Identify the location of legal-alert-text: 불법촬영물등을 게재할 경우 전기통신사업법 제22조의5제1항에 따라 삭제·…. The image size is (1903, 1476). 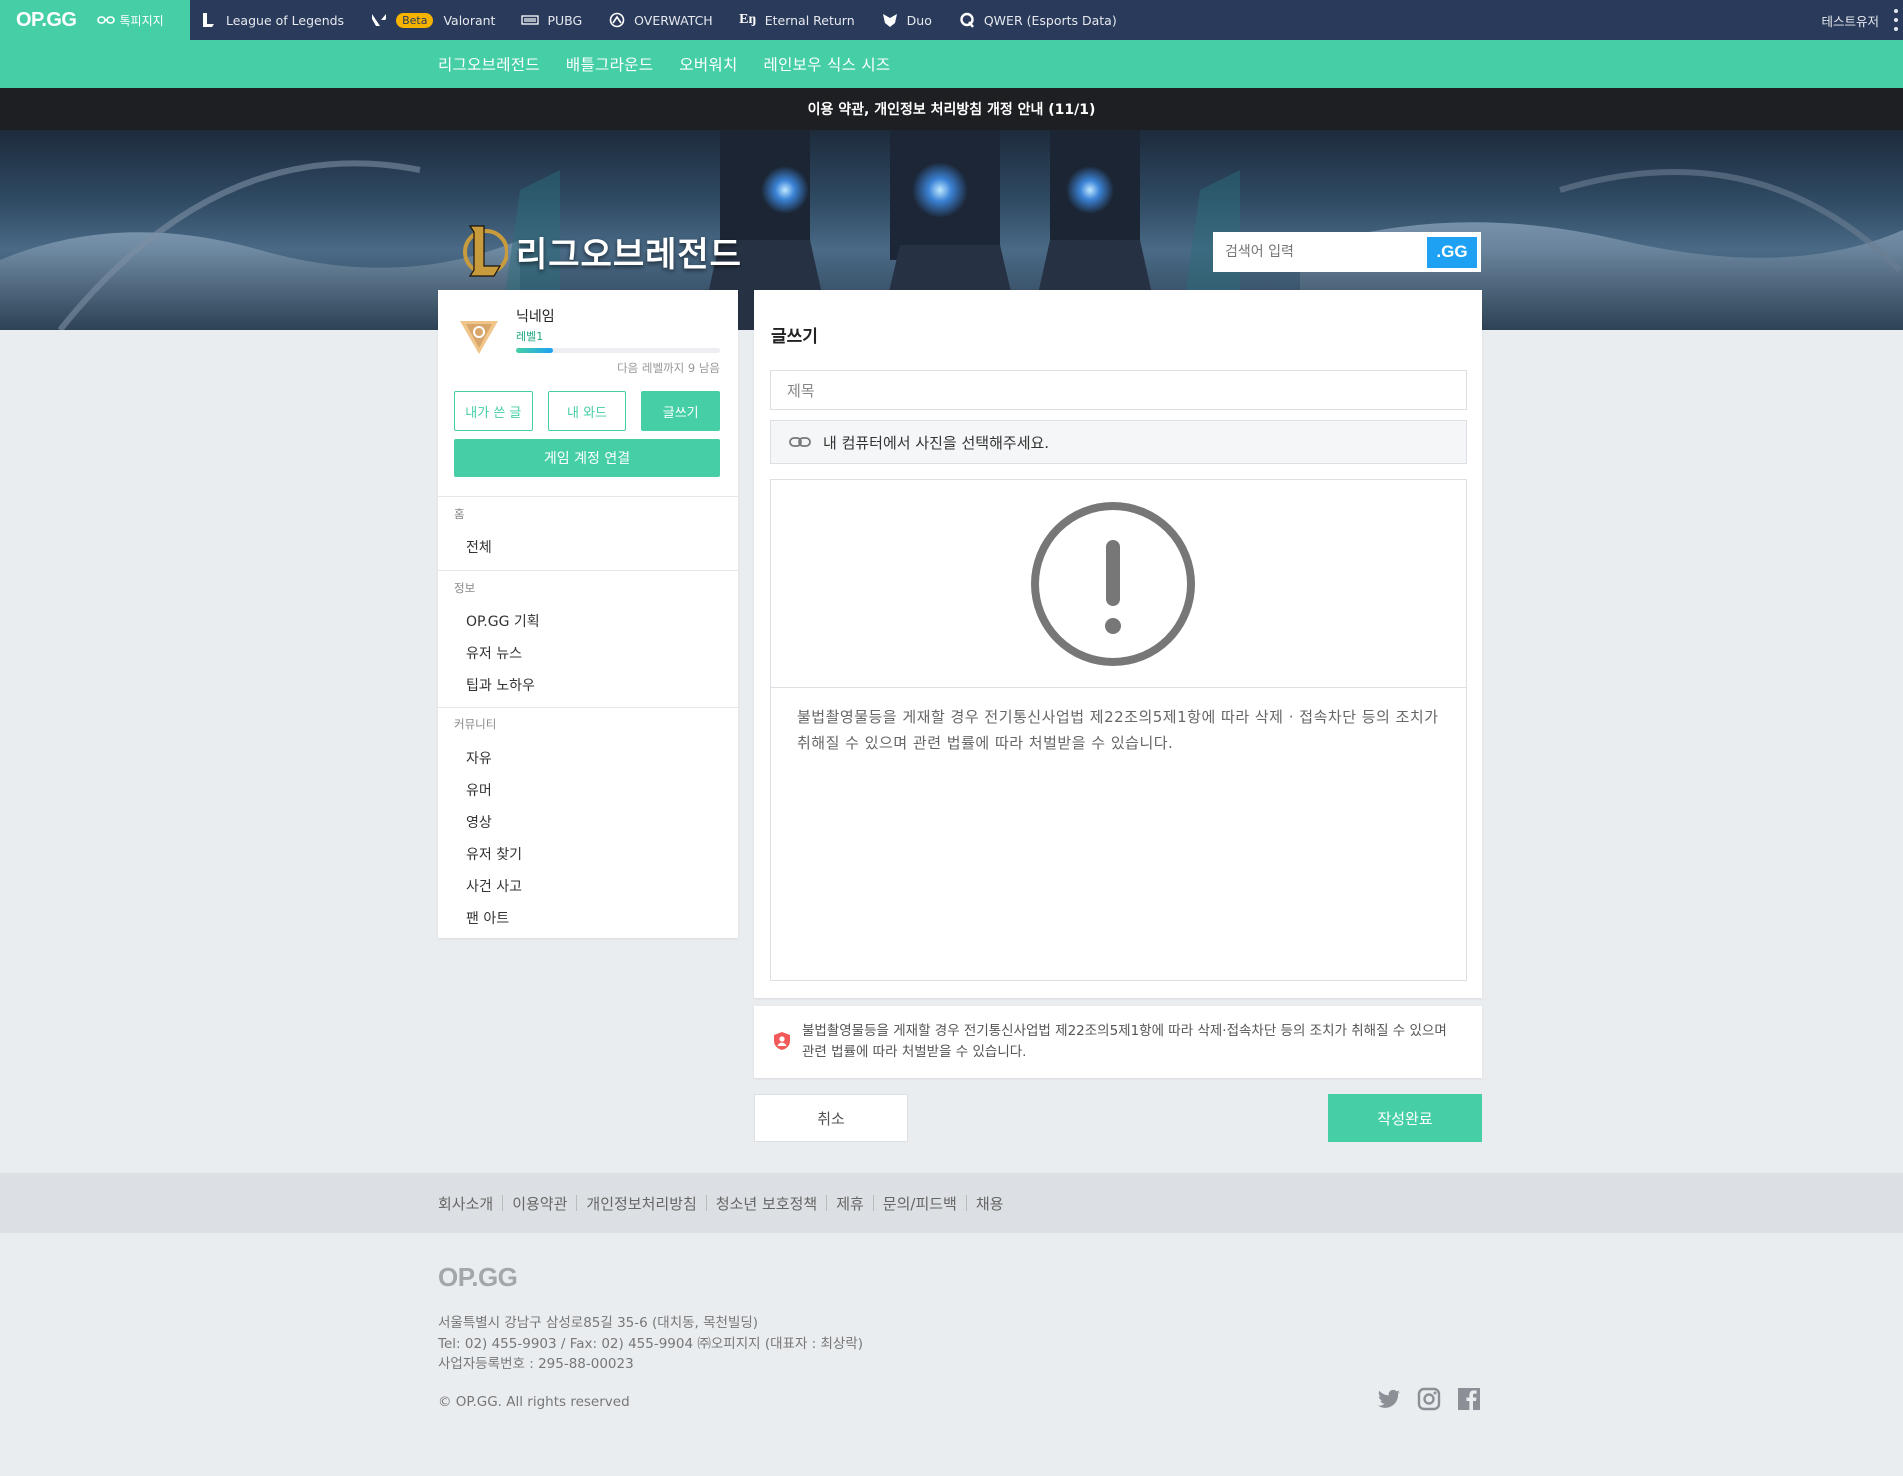
(1124, 1041).